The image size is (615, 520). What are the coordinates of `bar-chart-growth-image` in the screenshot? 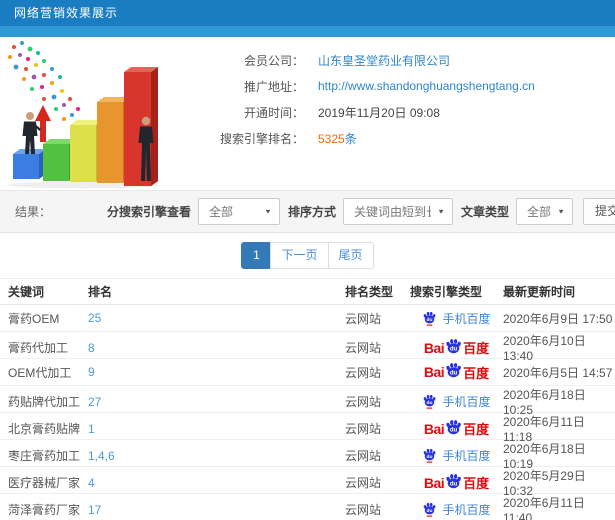 It's located at (84, 115).